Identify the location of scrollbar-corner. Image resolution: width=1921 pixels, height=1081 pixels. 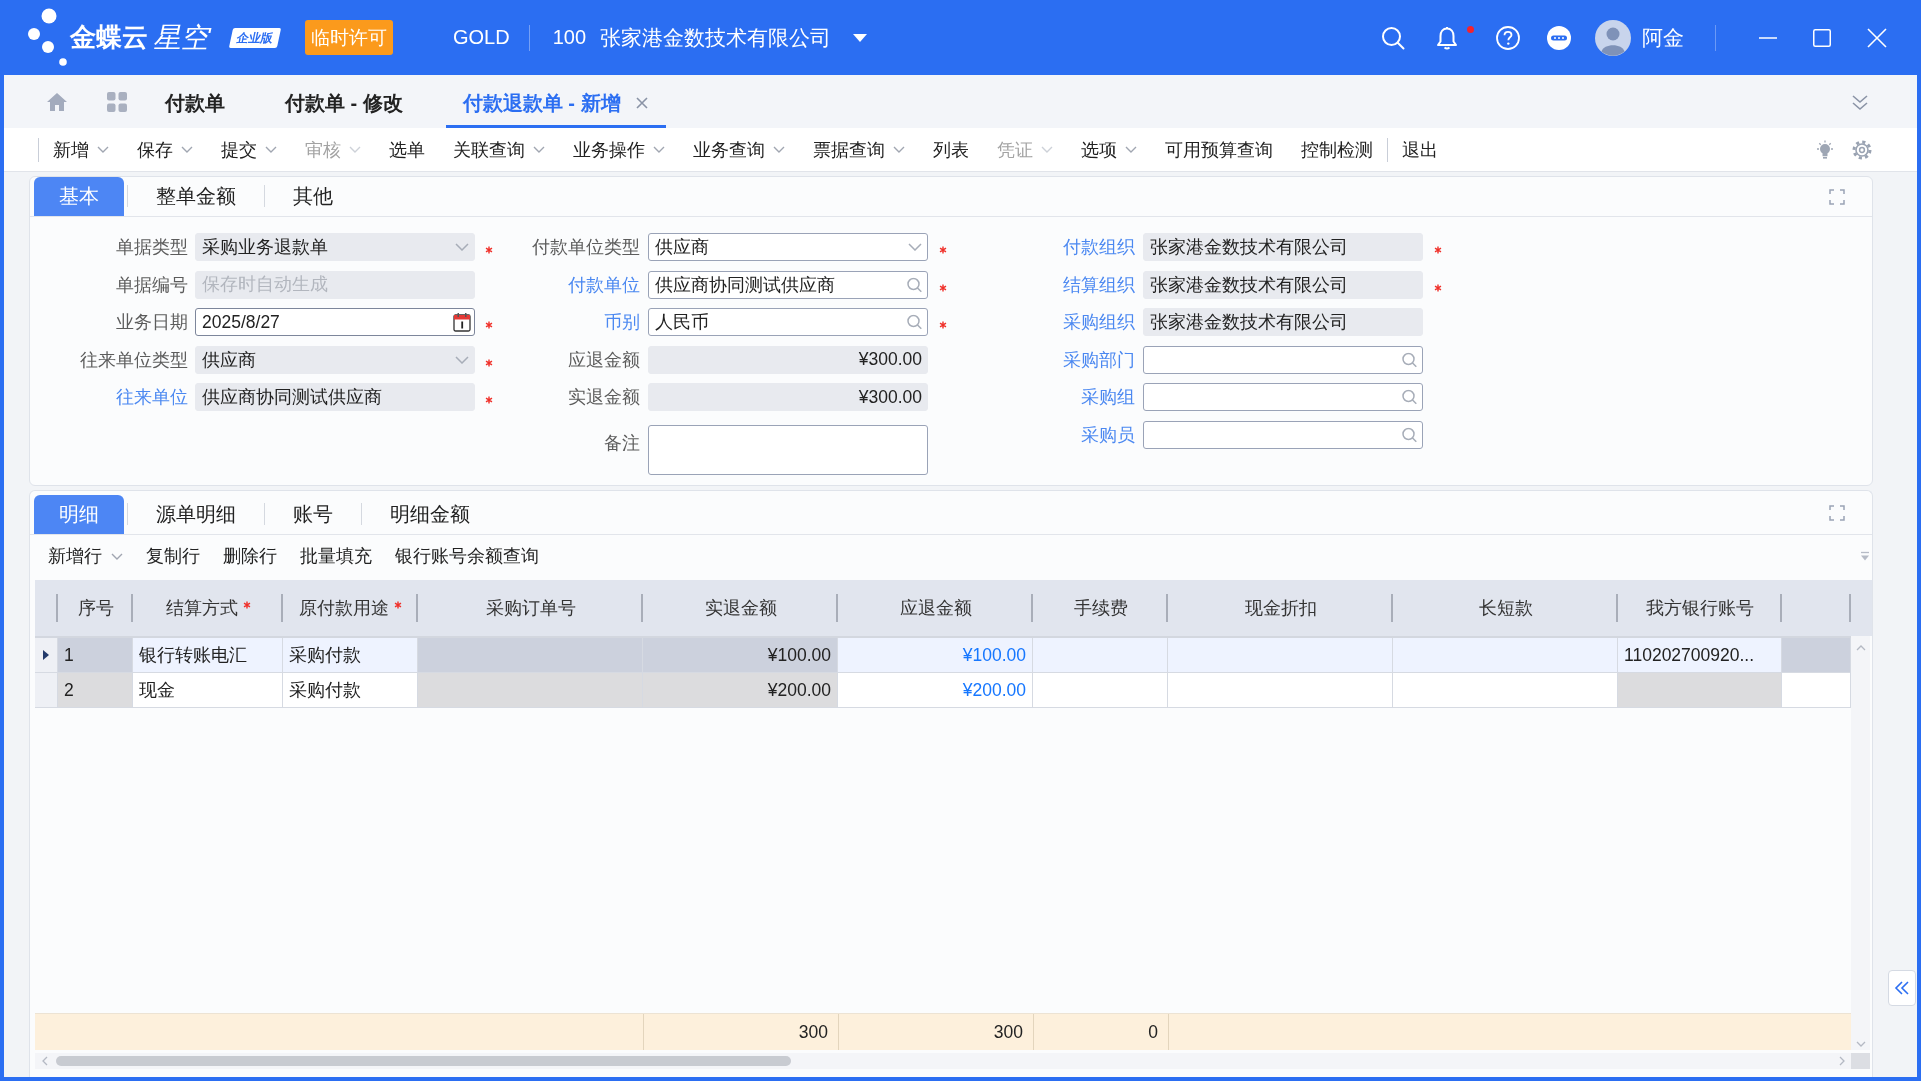
(1860, 1061).